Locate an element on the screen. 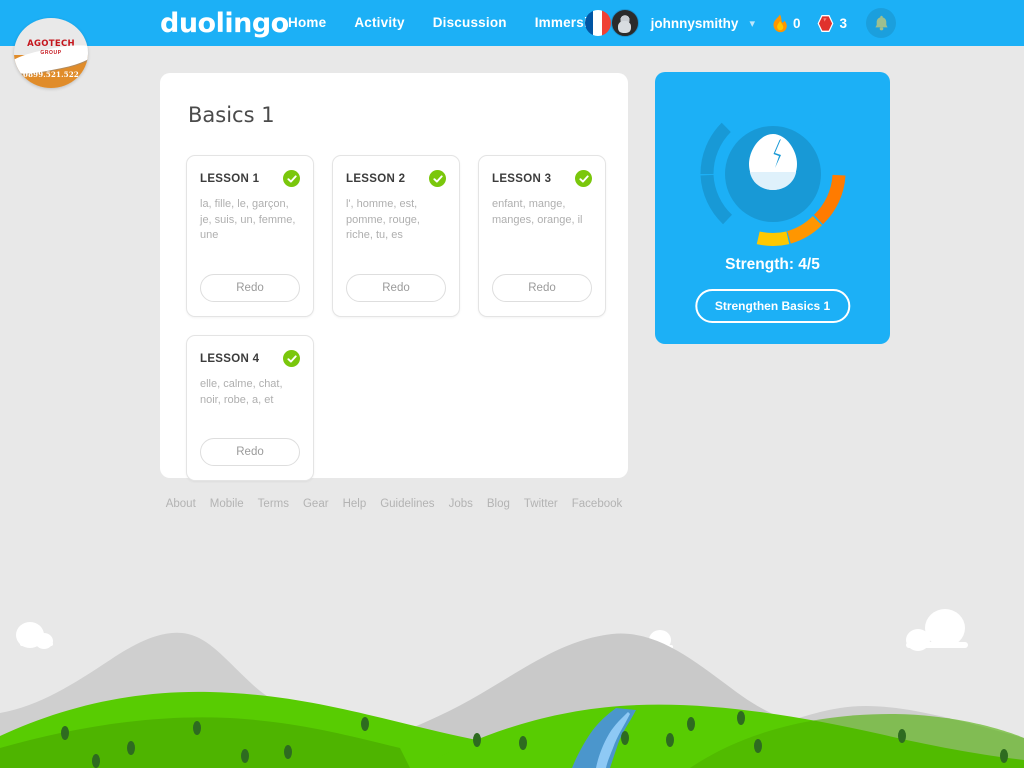 The image size is (1024, 768). footer-link-help: Help is located at coordinates (355, 504).